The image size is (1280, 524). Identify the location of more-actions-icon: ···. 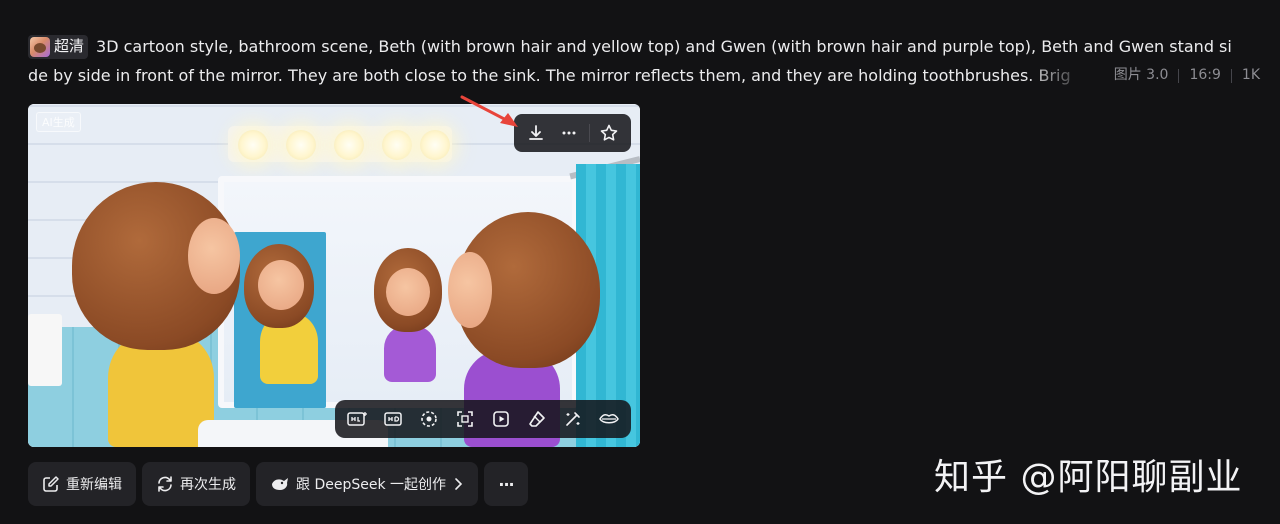
(506, 484).